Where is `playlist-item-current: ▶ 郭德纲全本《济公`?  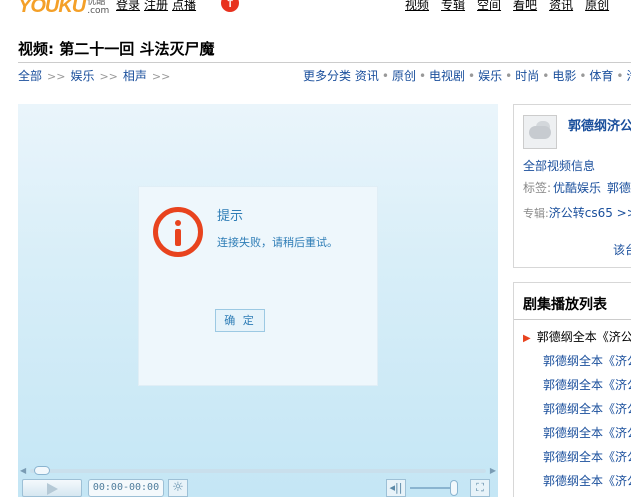 playlist-item-current: ▶ 郭德纲全本《济公 is located at coordinates (577, 336).